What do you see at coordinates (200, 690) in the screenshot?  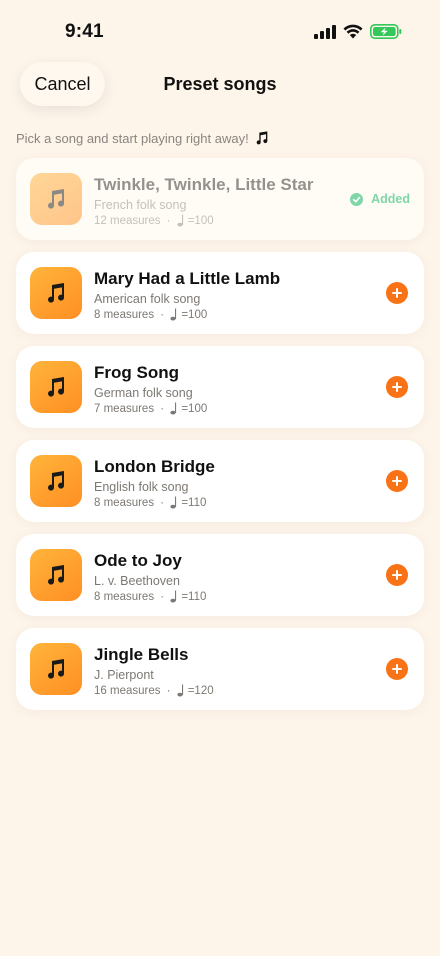 I see `song-tempo: =120` at bounding box center [200, 690].